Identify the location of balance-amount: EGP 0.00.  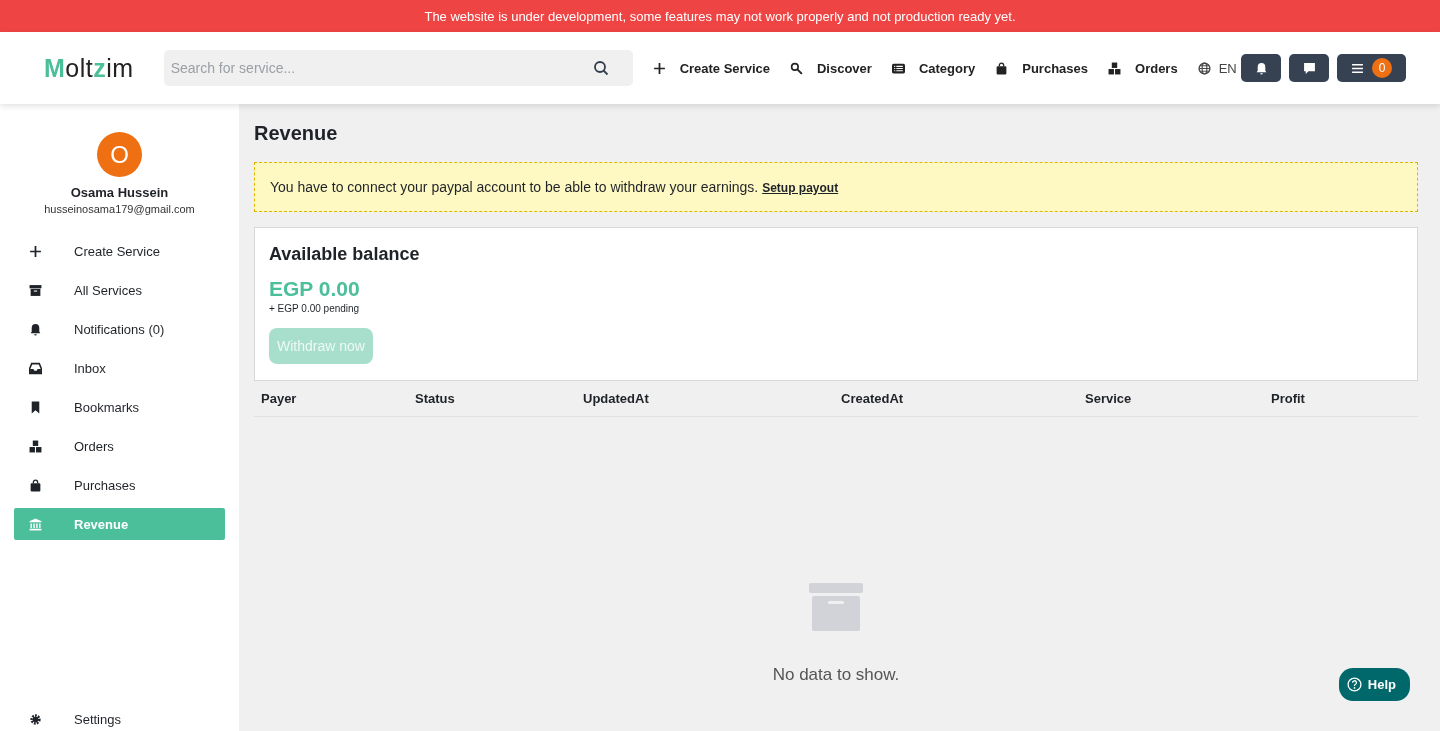
(315, 289).